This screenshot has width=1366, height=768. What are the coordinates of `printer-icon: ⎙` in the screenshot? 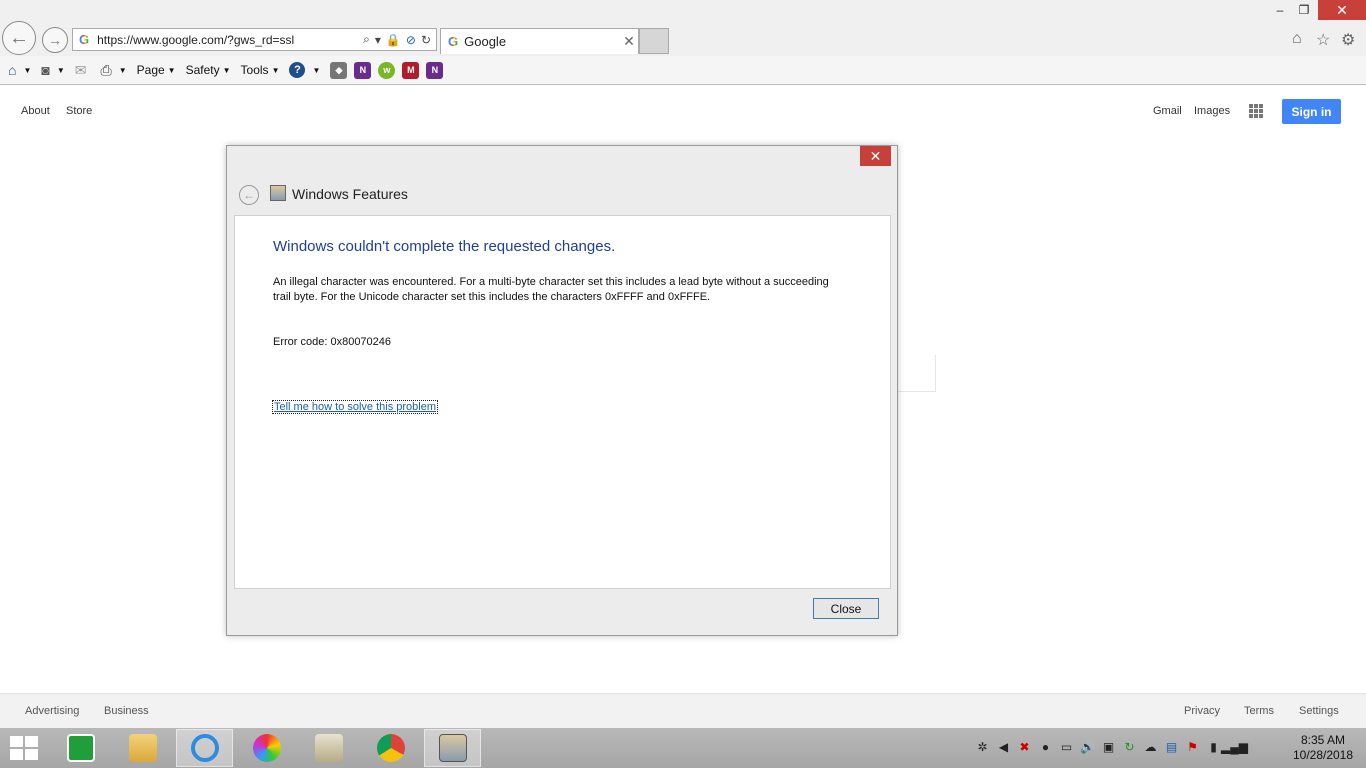 It's located at (106, 69).